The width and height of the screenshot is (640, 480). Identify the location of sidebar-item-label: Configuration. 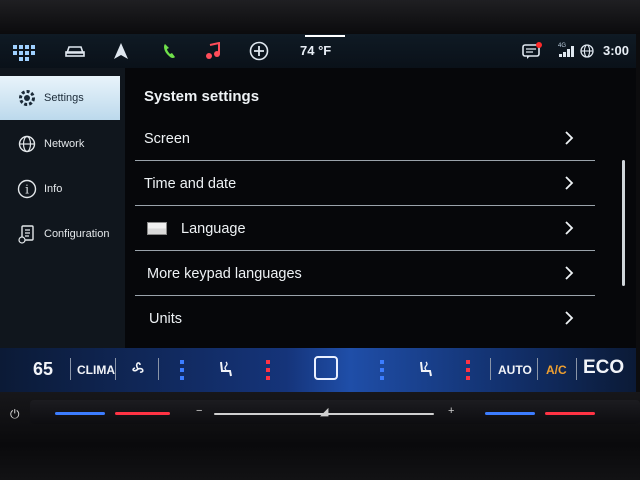
(77, 234).